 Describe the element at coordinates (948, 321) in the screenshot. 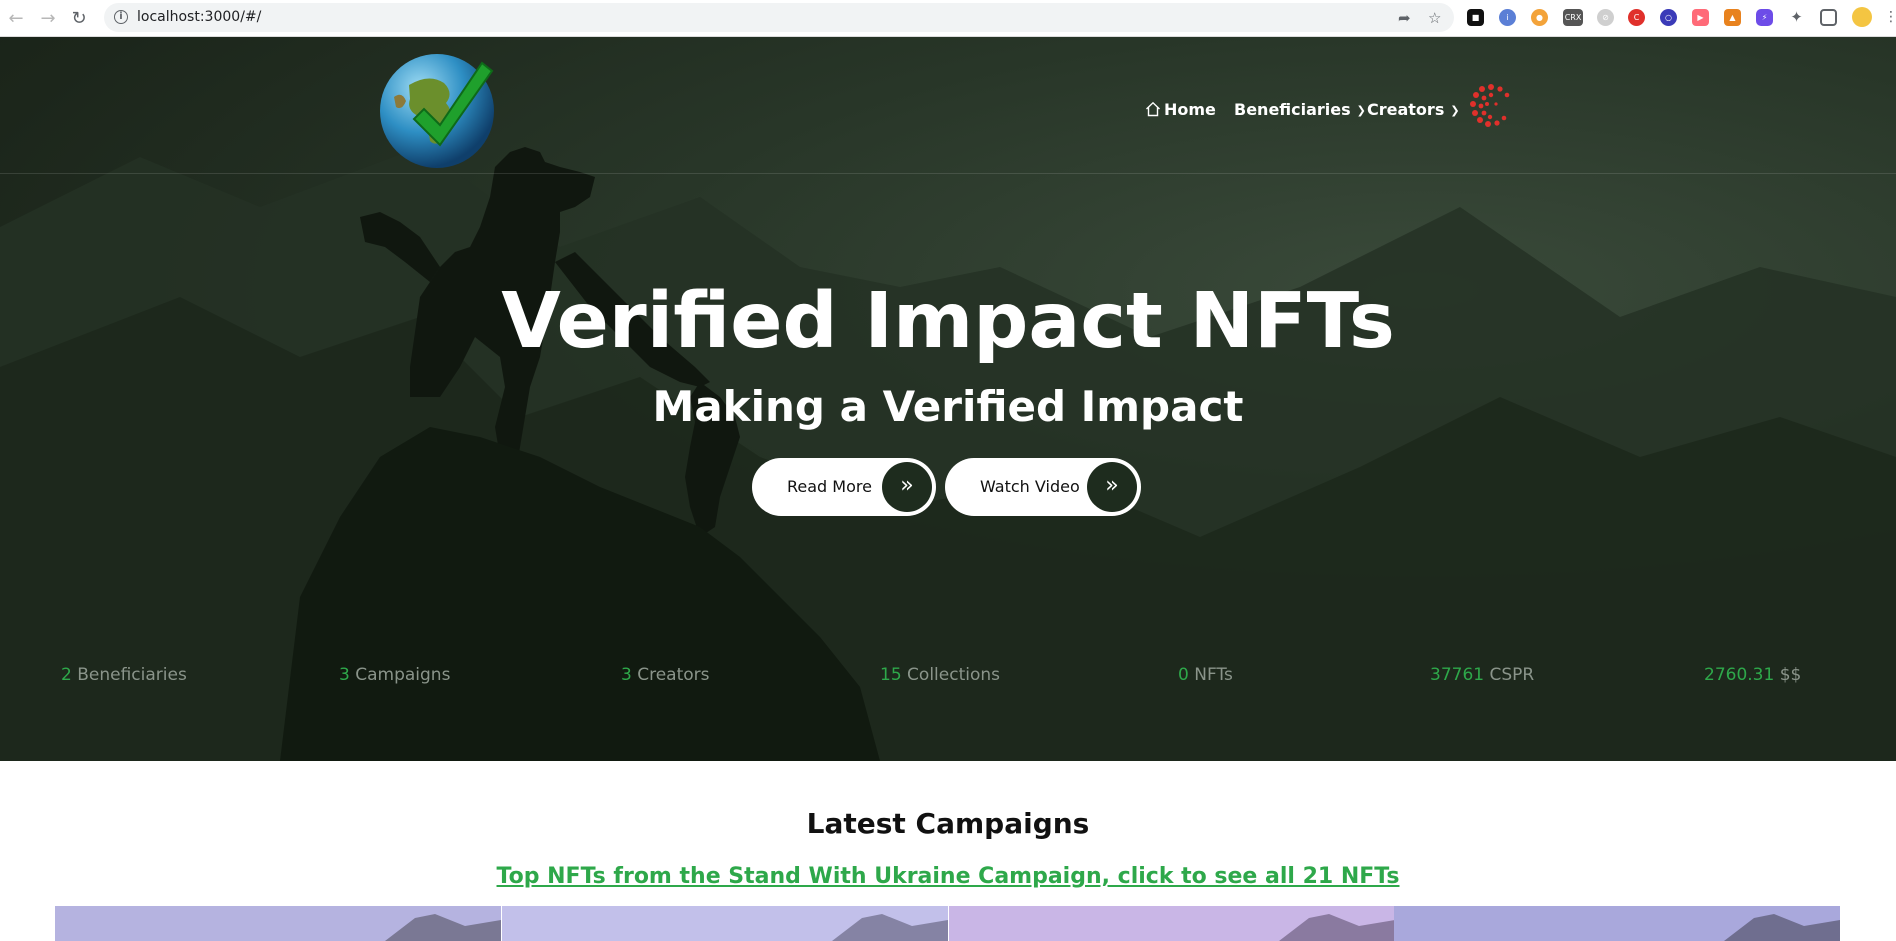

I see `hero-title: Verified Impact NFTs` at that location.